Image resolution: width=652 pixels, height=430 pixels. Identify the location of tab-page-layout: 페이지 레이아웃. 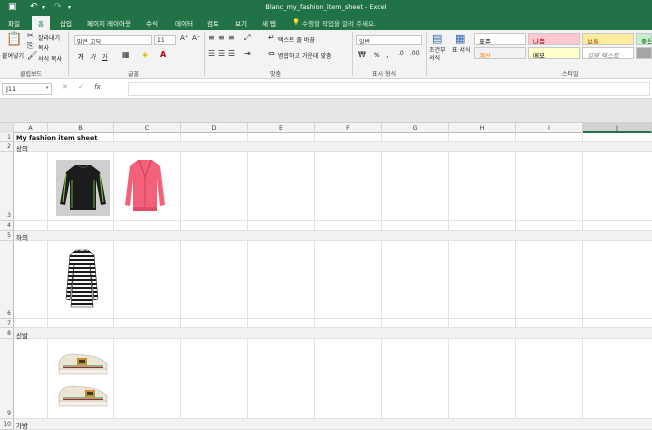
(109, 23).